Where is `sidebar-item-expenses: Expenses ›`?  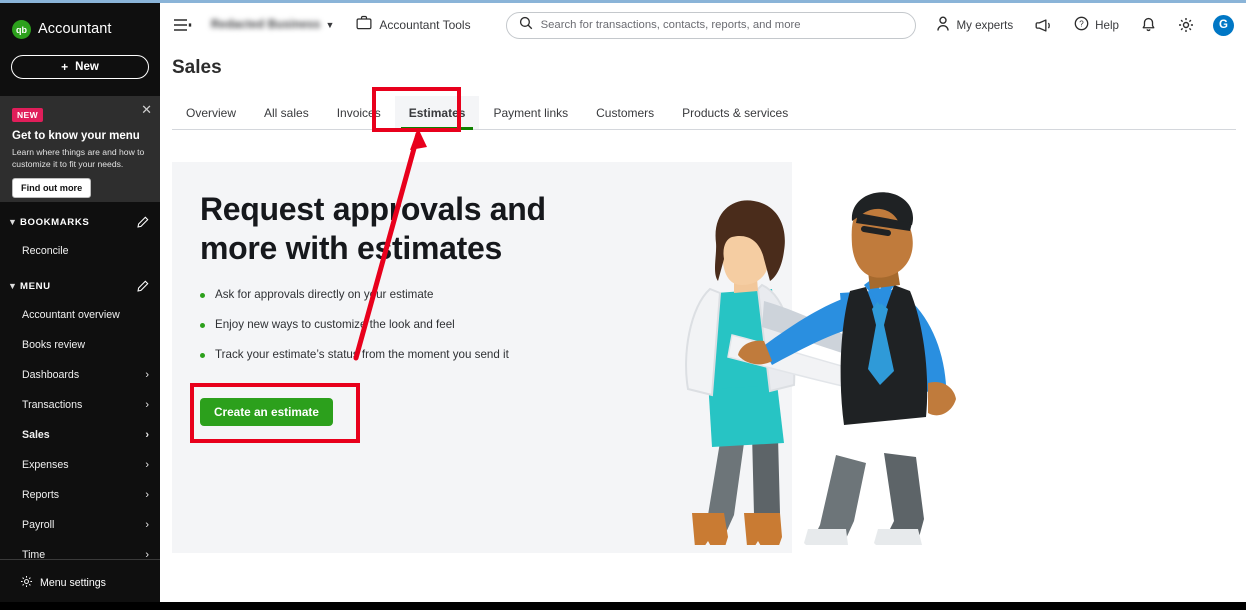 sidebar-item-expenses: Expenses › is located at coordinates (80, 465).